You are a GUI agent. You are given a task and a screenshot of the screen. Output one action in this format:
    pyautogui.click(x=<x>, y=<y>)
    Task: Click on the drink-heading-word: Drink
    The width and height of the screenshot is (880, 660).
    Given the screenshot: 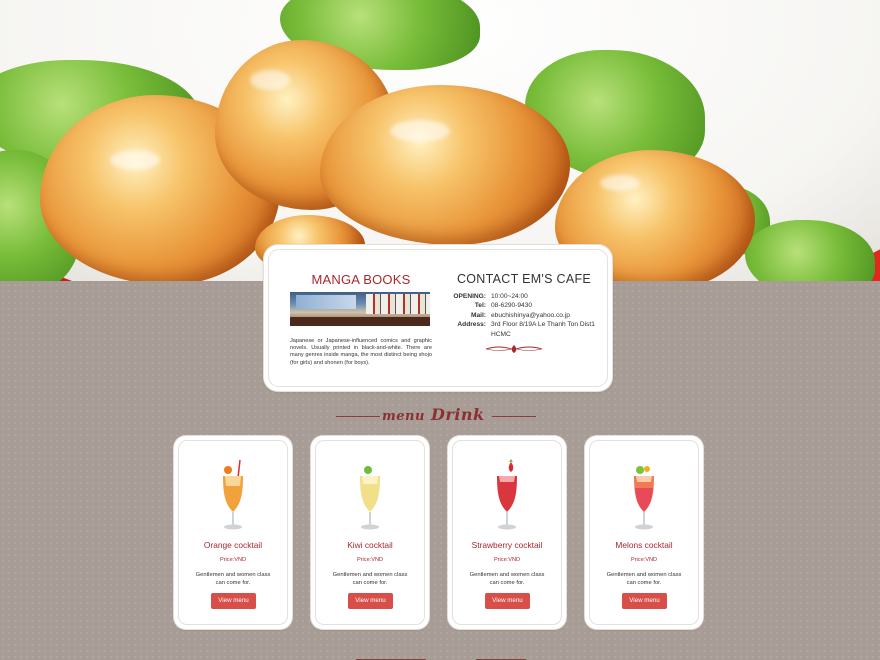 What is the action you would take?
    pyautogui.click(x=458, y=414)
    